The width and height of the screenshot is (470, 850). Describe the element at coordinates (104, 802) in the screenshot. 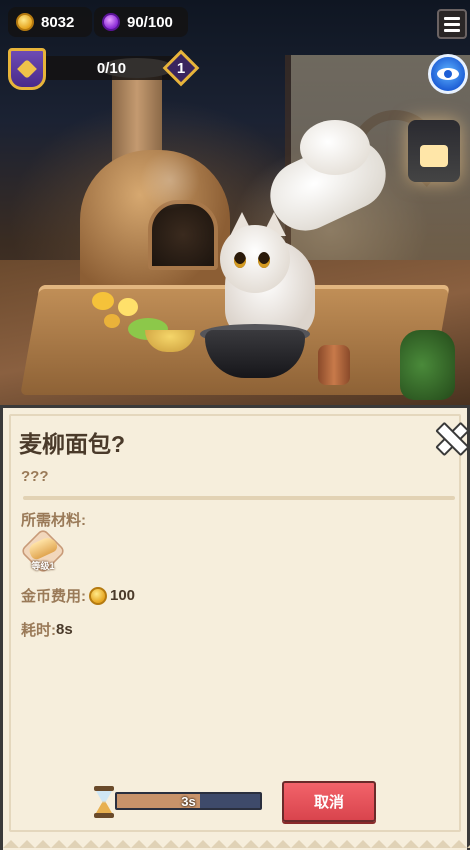

I see `hourglass-icon` at that location.